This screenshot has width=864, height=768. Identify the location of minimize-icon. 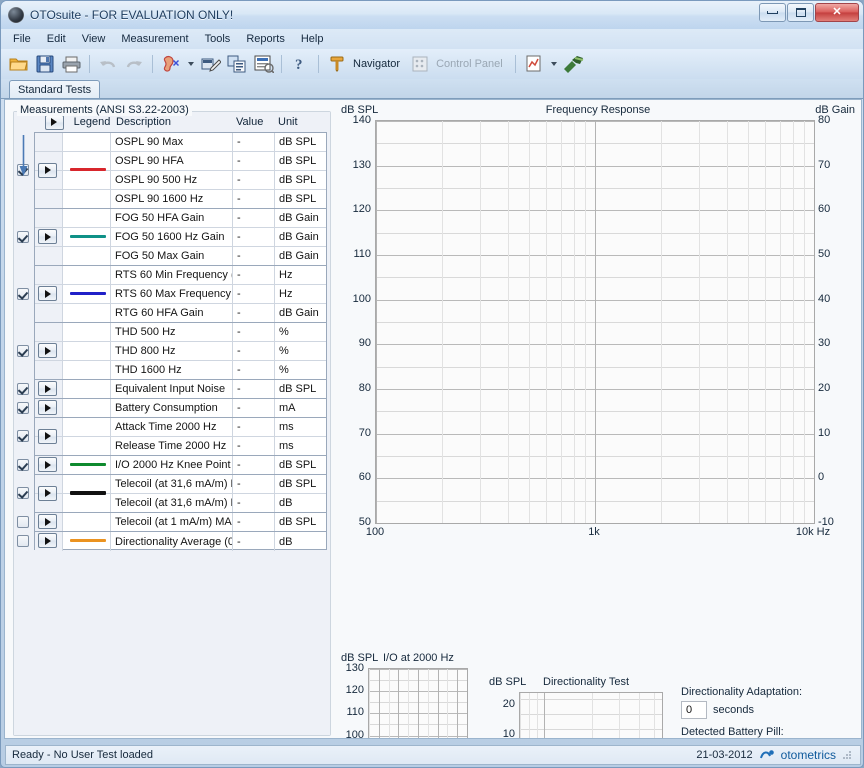
(772, 12).